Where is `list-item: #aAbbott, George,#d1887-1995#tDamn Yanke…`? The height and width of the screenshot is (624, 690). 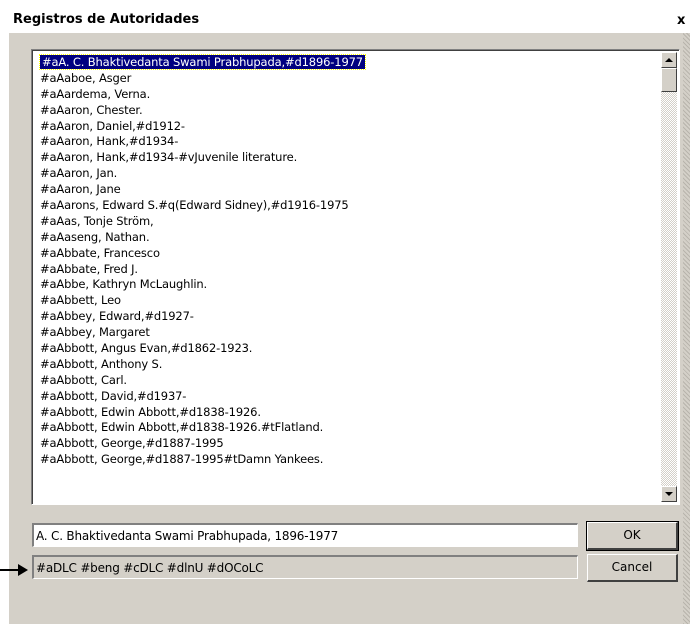 list-item: #aAbbott, George,#d1887-1995#tDamn Yanke… is located at coordinates (346, 459).